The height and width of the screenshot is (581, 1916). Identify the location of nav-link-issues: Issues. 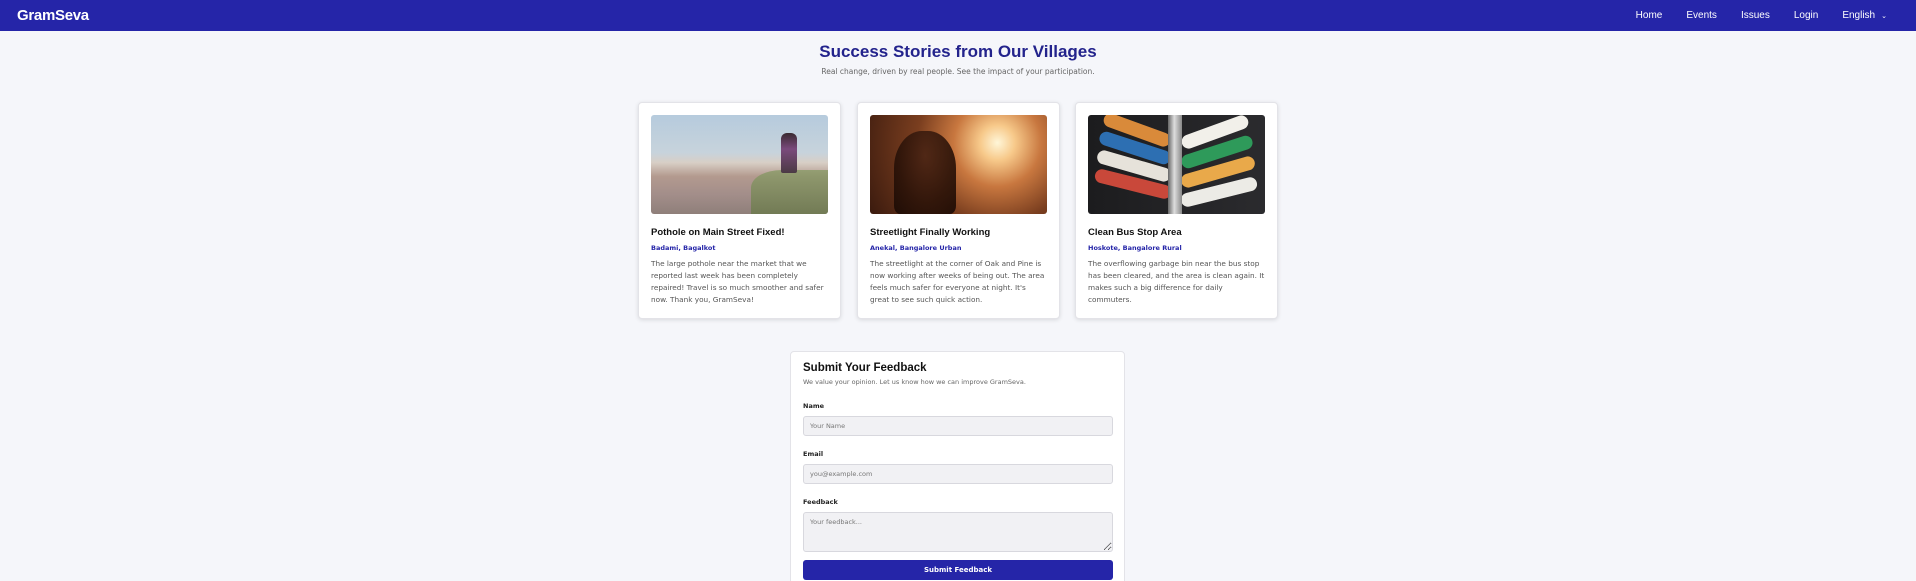
(1755, 15).